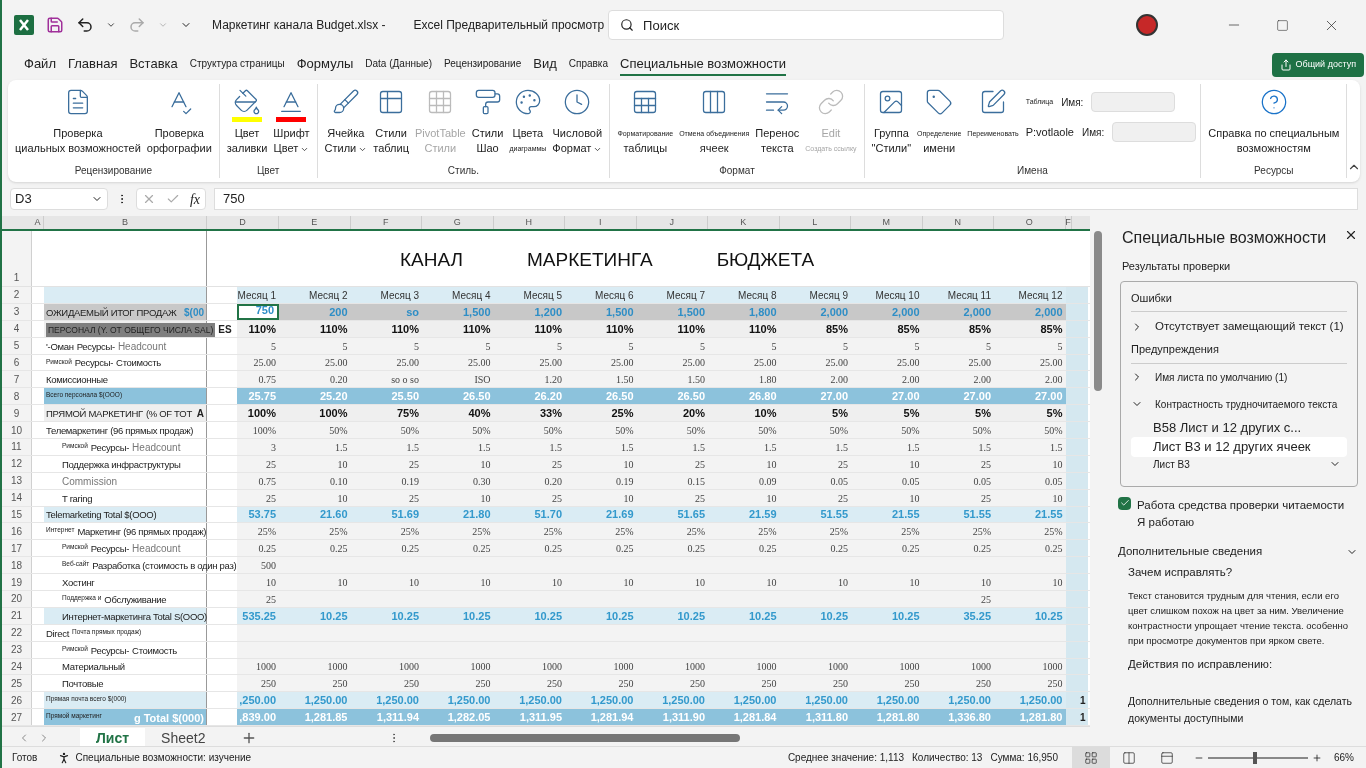 The height and width of the screenshot is (768, 1366). What do you see at coordinates (891, 120) in the screenshot?
I see `ribbon-button: Группа "Стили"` at bounding box center [891, 120].